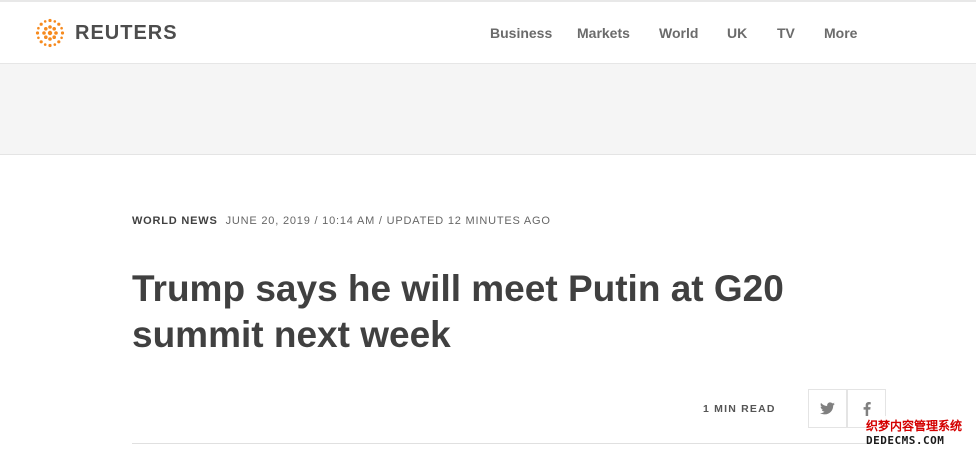 The height and width of the screenshot is (451, 976). I want to click on nav-item-world: World, so click(678, 33).